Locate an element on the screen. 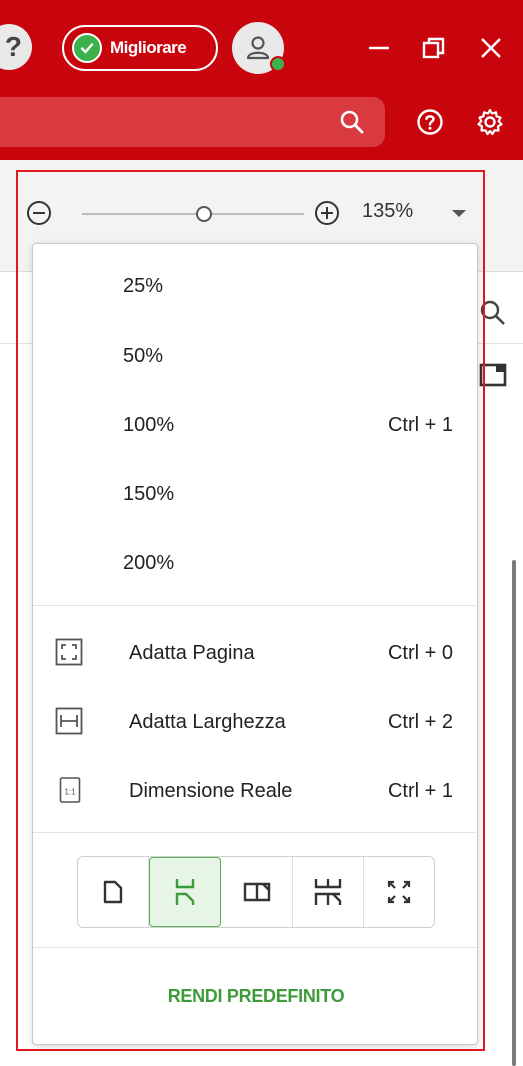  fit-option-label: Adatta Pagina is located at coordinates (192, 653).